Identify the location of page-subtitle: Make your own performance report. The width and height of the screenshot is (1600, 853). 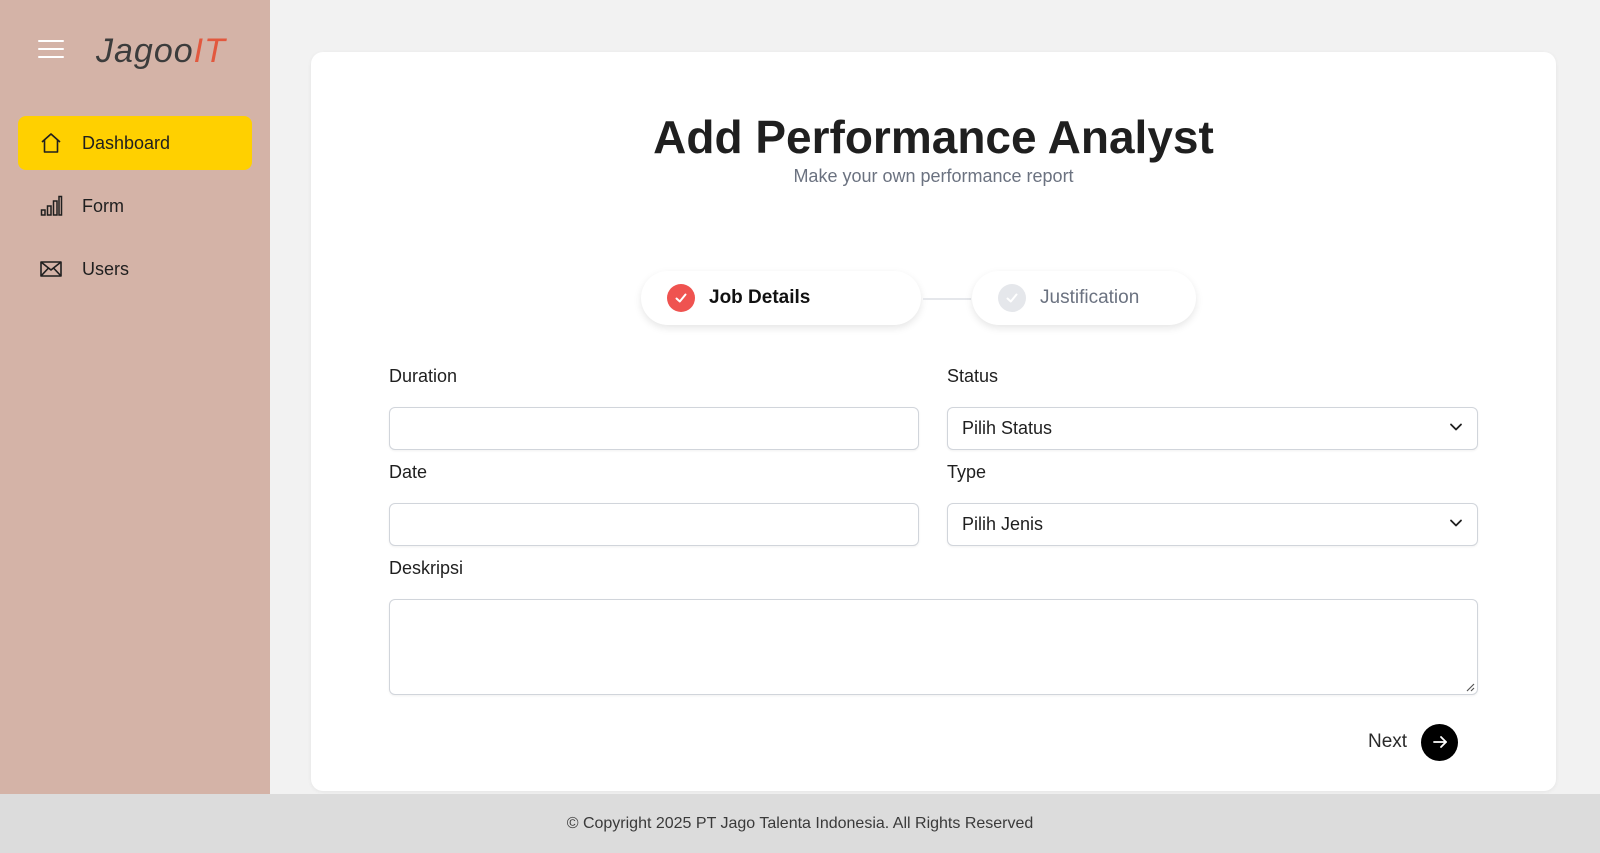
(933, 176).